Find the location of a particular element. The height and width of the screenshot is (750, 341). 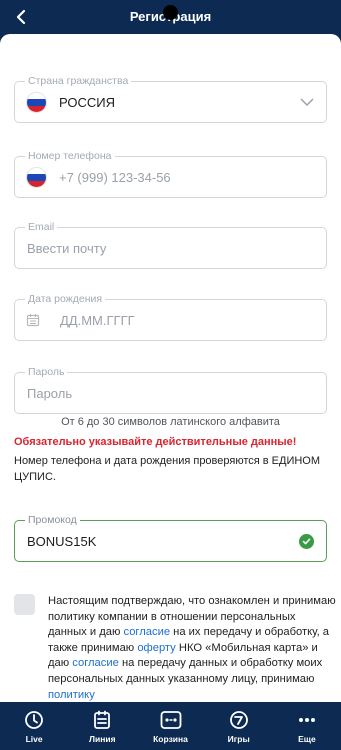

email-label: Email is located at coordinates (41, 227).